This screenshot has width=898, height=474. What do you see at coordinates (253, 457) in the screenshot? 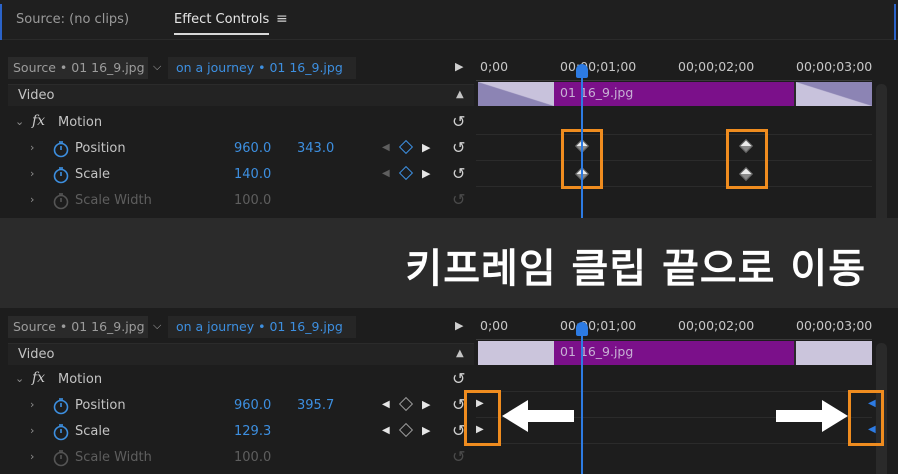
I see `scale-width-value: 100.0` at bounding box center [253, 457].